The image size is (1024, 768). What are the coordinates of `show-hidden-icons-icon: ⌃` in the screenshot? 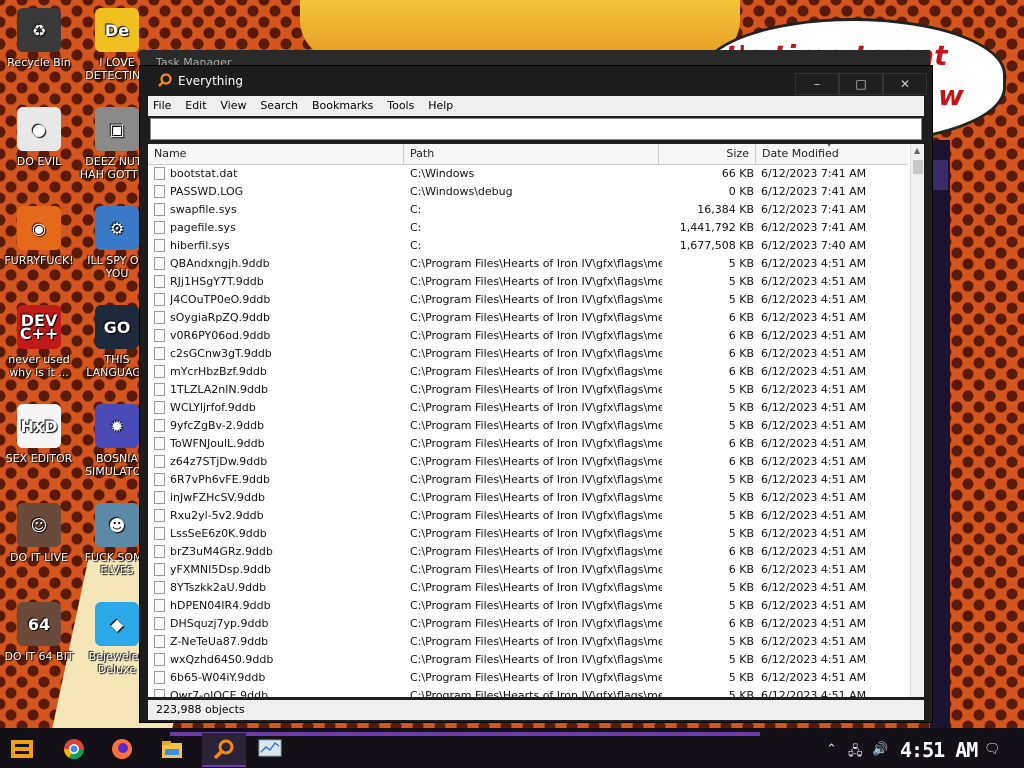 It's located at (831, 749).